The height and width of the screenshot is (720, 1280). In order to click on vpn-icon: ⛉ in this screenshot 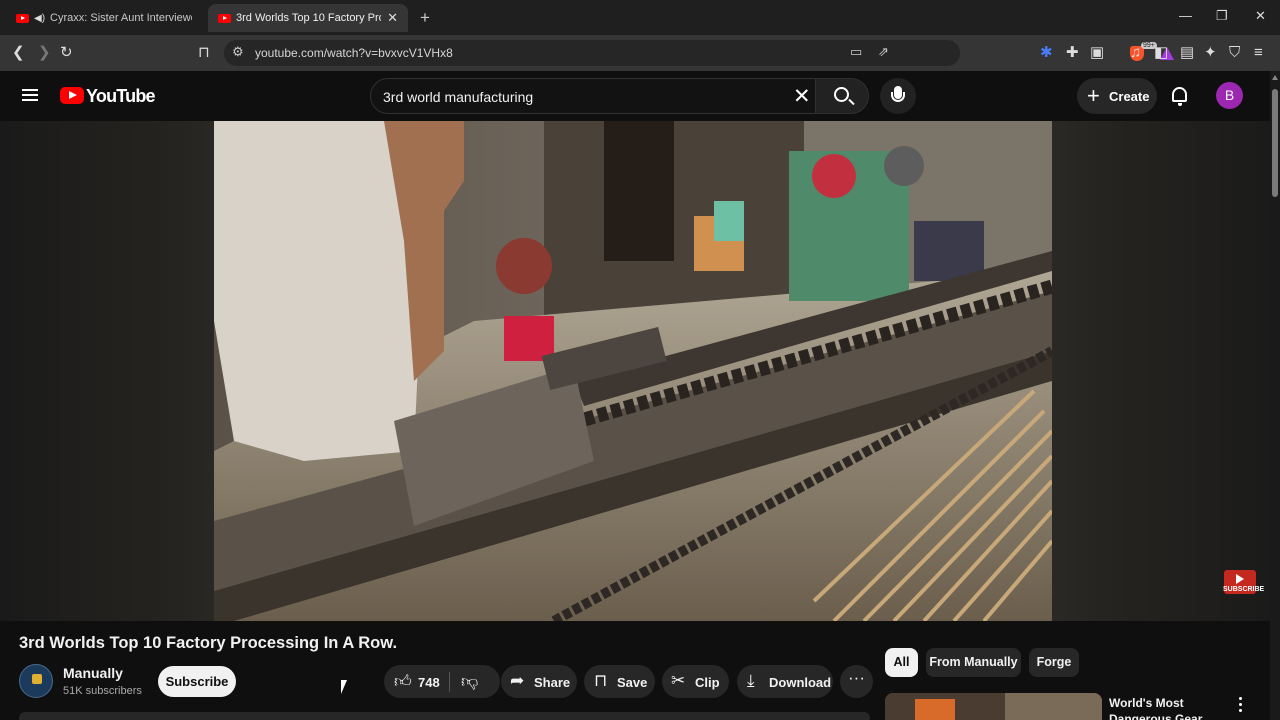, I will do `click(1234, 53)`.